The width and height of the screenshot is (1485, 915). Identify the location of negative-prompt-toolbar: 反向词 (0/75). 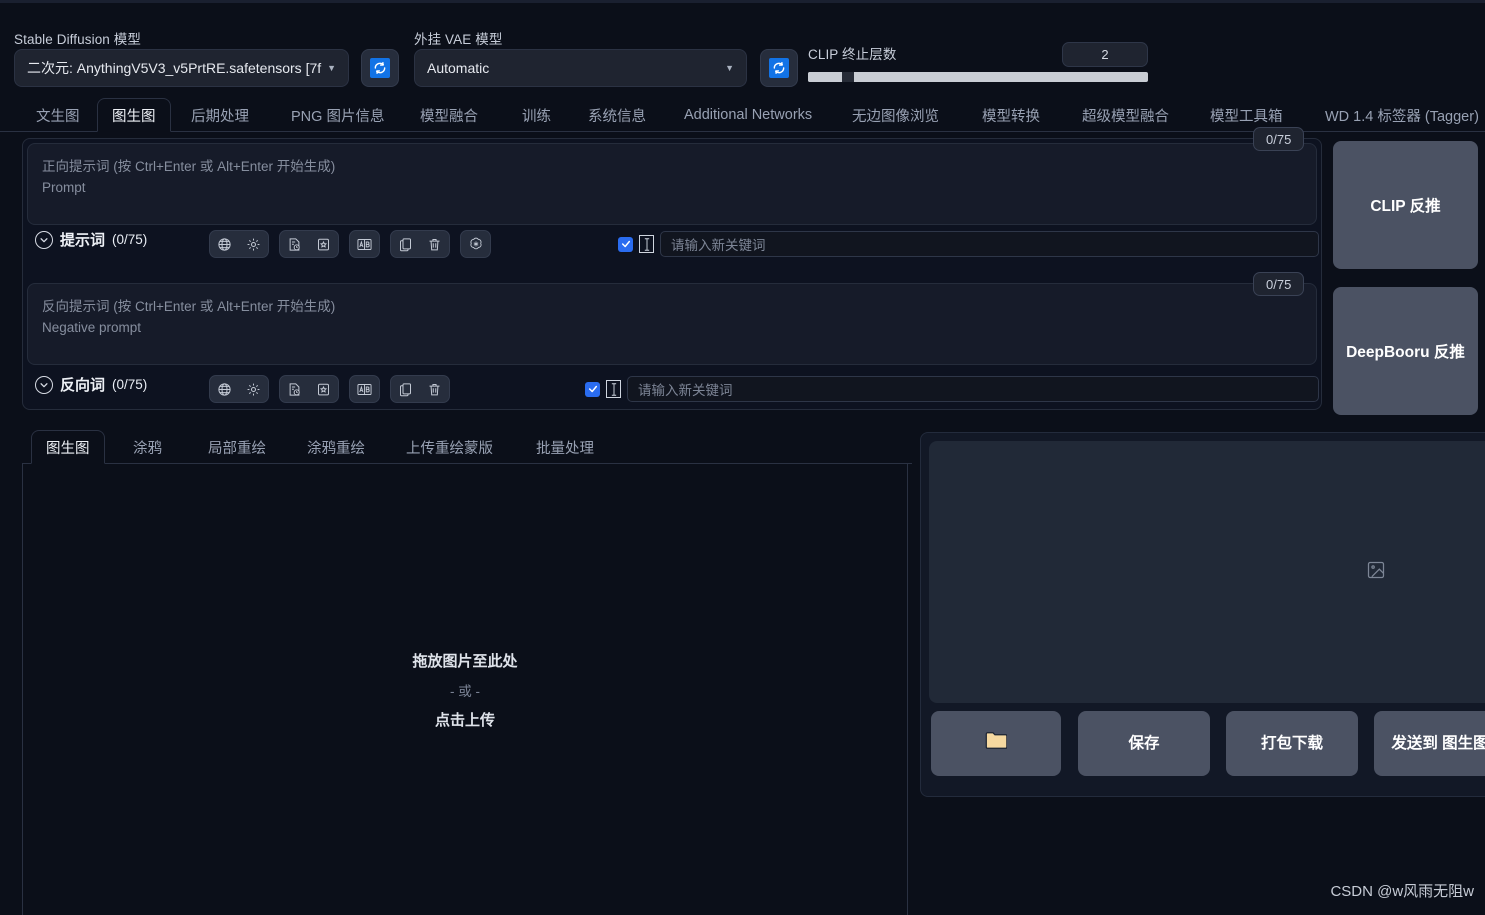
(91, 391).